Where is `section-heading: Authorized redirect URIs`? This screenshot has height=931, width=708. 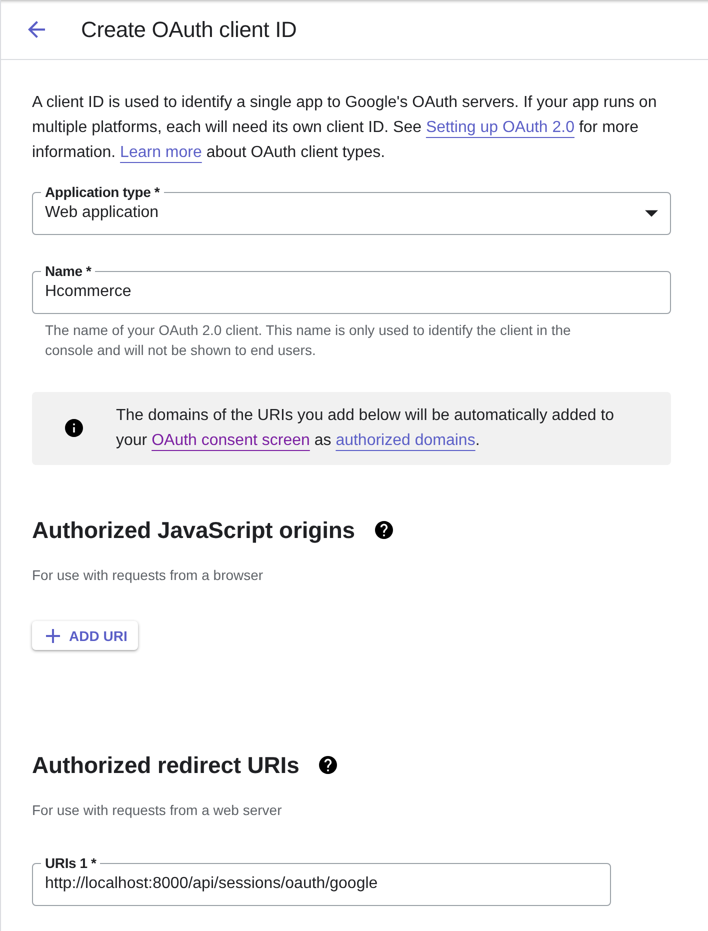
section-heading: Authorized redirect URIs is located at coordinates (166, 765).